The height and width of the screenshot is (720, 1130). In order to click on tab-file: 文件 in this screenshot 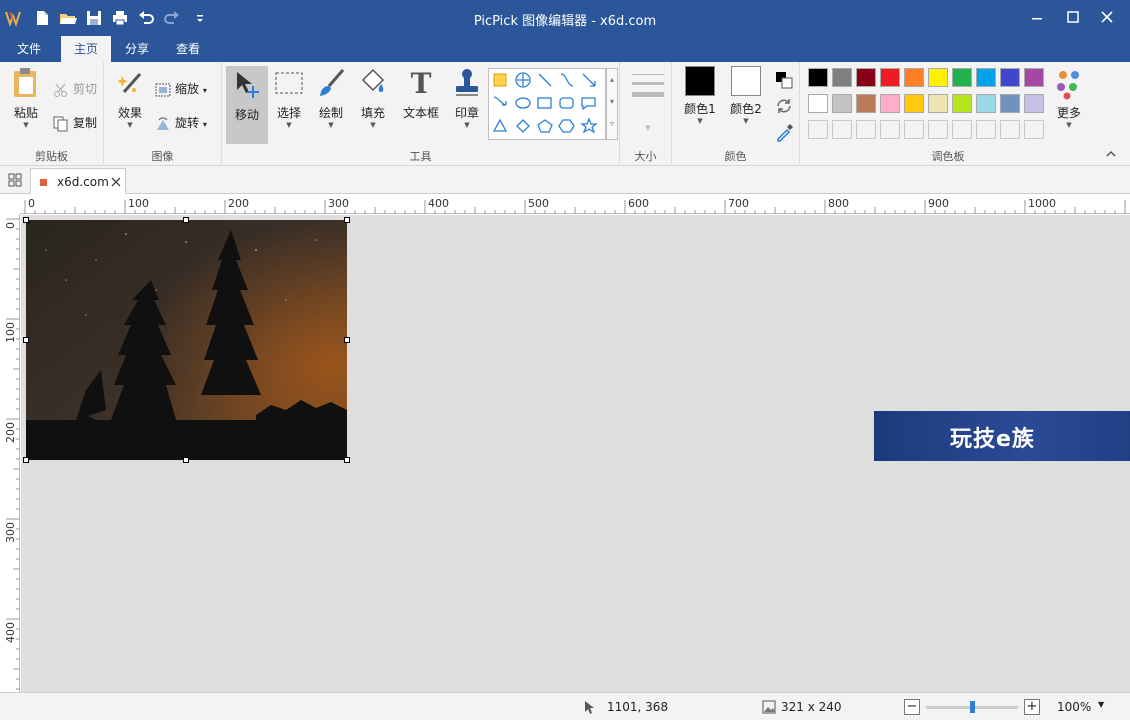, I will do `click(29, 49)`.